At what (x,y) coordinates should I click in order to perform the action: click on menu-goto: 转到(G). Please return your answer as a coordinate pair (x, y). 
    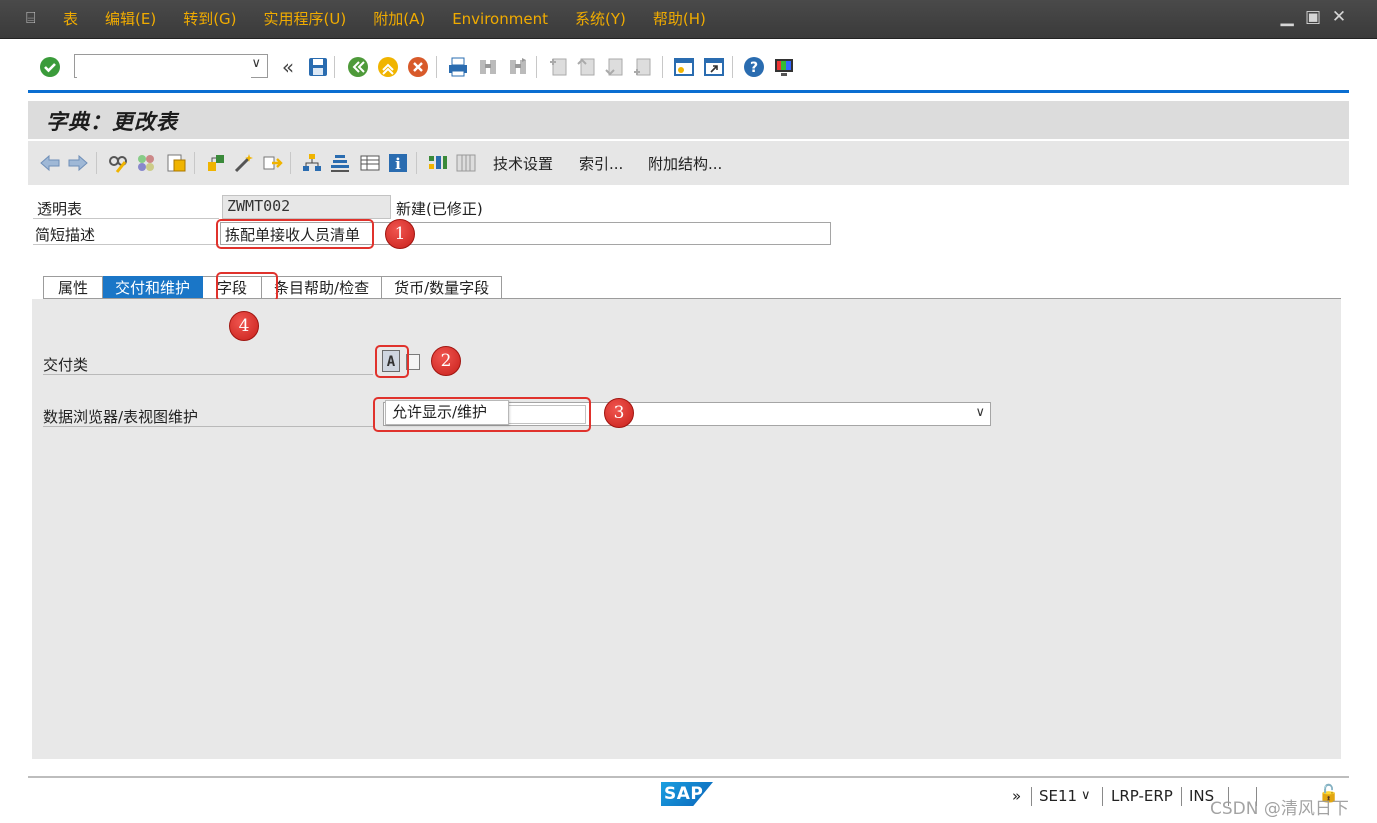
    Looking at the image, I should click on (209, 19).